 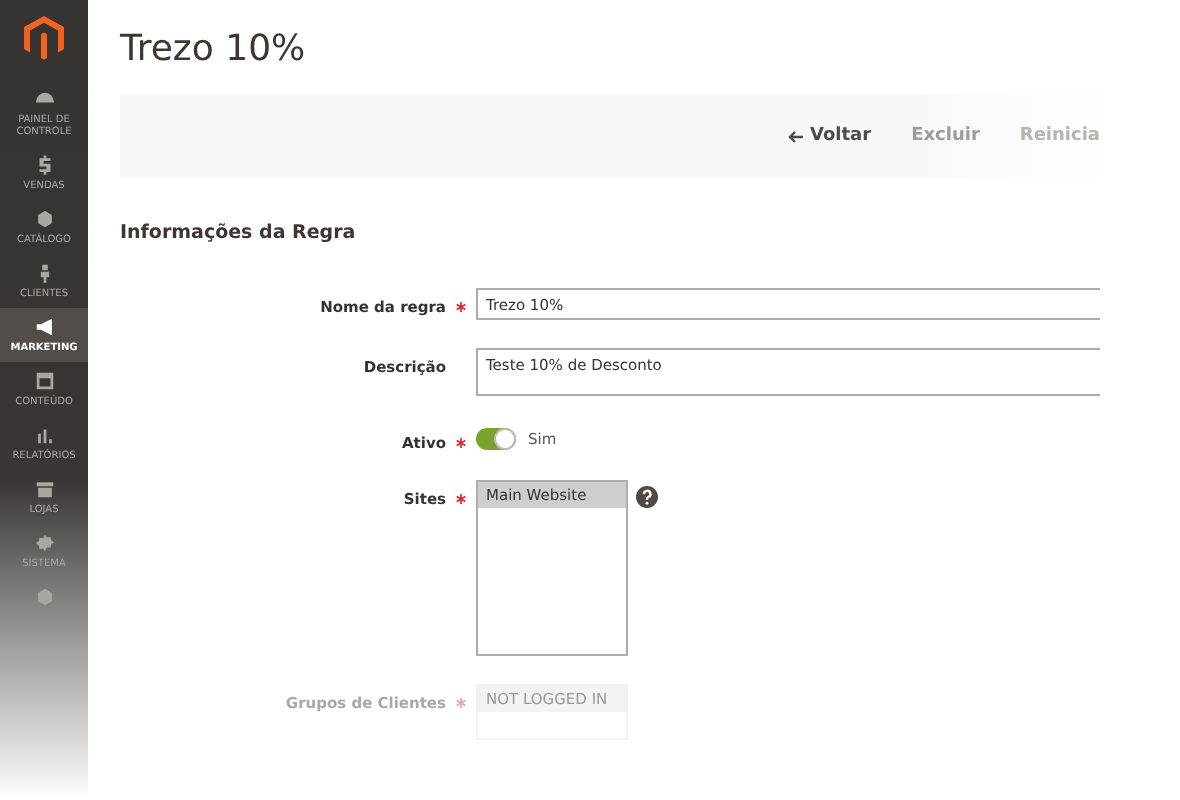 What do you see at coordinates (44, 543) in the screenshot?
I see `gear-icon` at bounding box center [44, 543].